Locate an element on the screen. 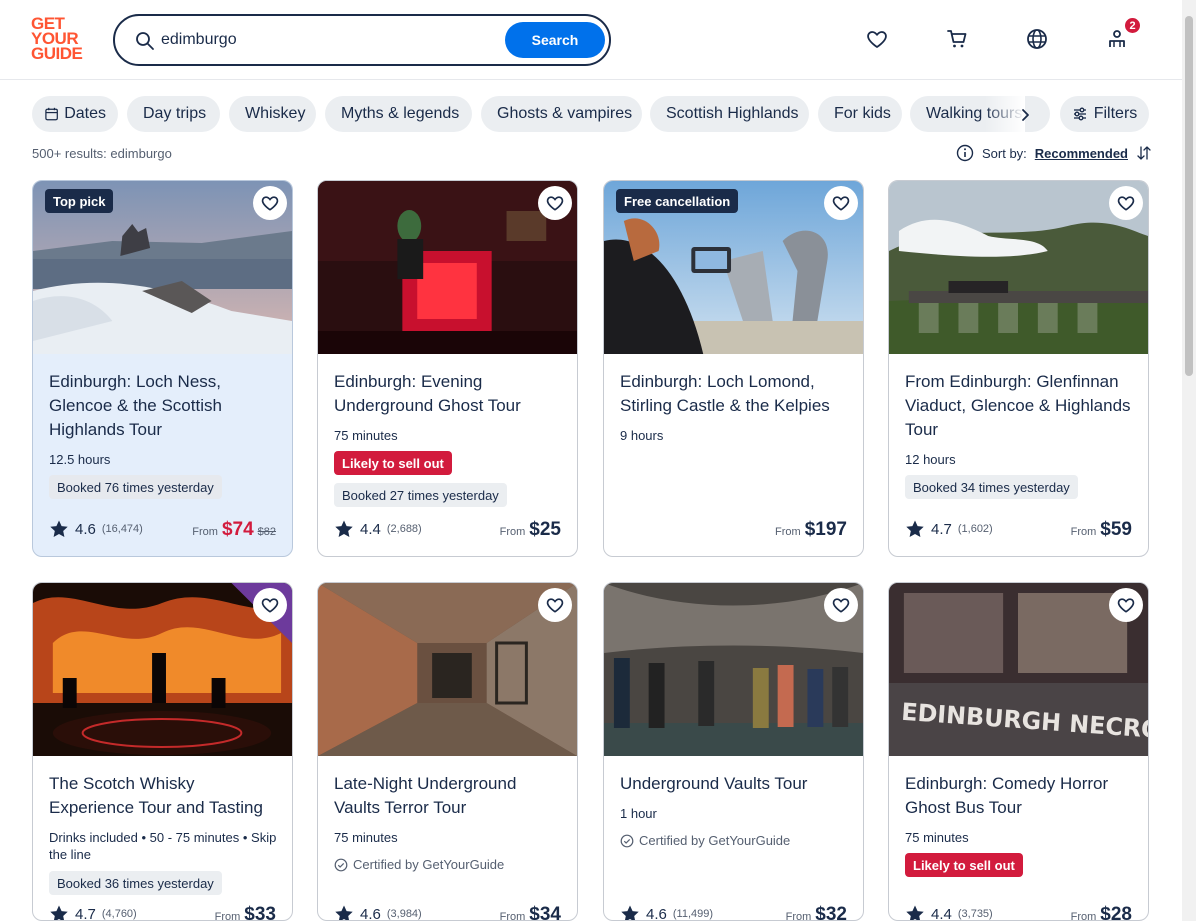 This screenshot has height=921, width=1196. wishlist-button is located at coordinates (877, 39).